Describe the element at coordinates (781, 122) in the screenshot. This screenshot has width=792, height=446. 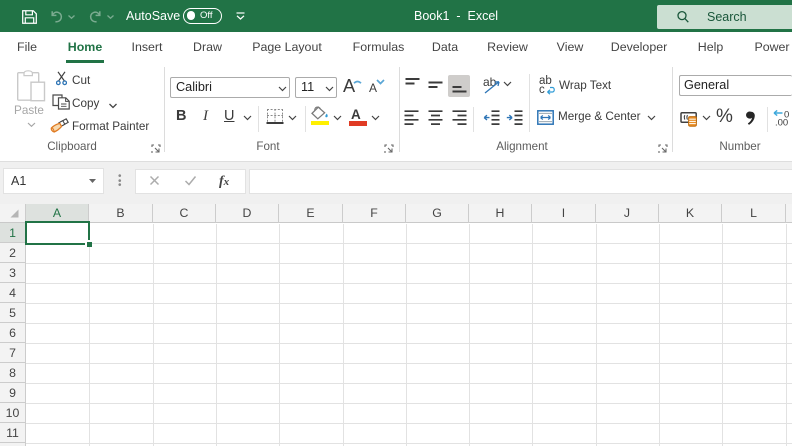
I see `svg-text: .00` at that location.